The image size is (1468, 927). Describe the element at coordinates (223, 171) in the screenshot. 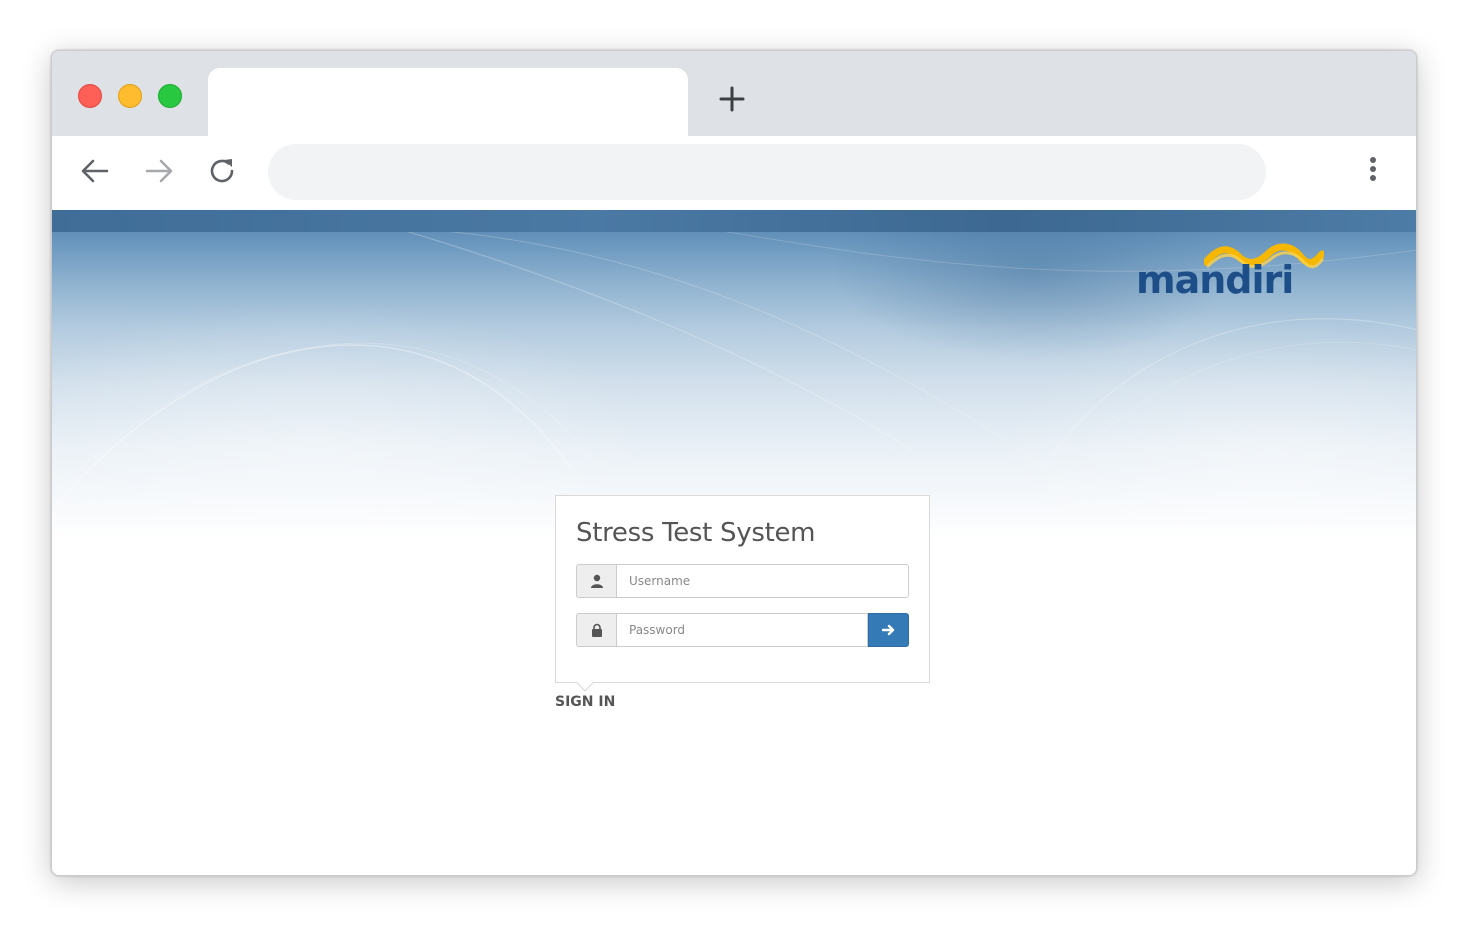

I see `reload-icon` at that location.